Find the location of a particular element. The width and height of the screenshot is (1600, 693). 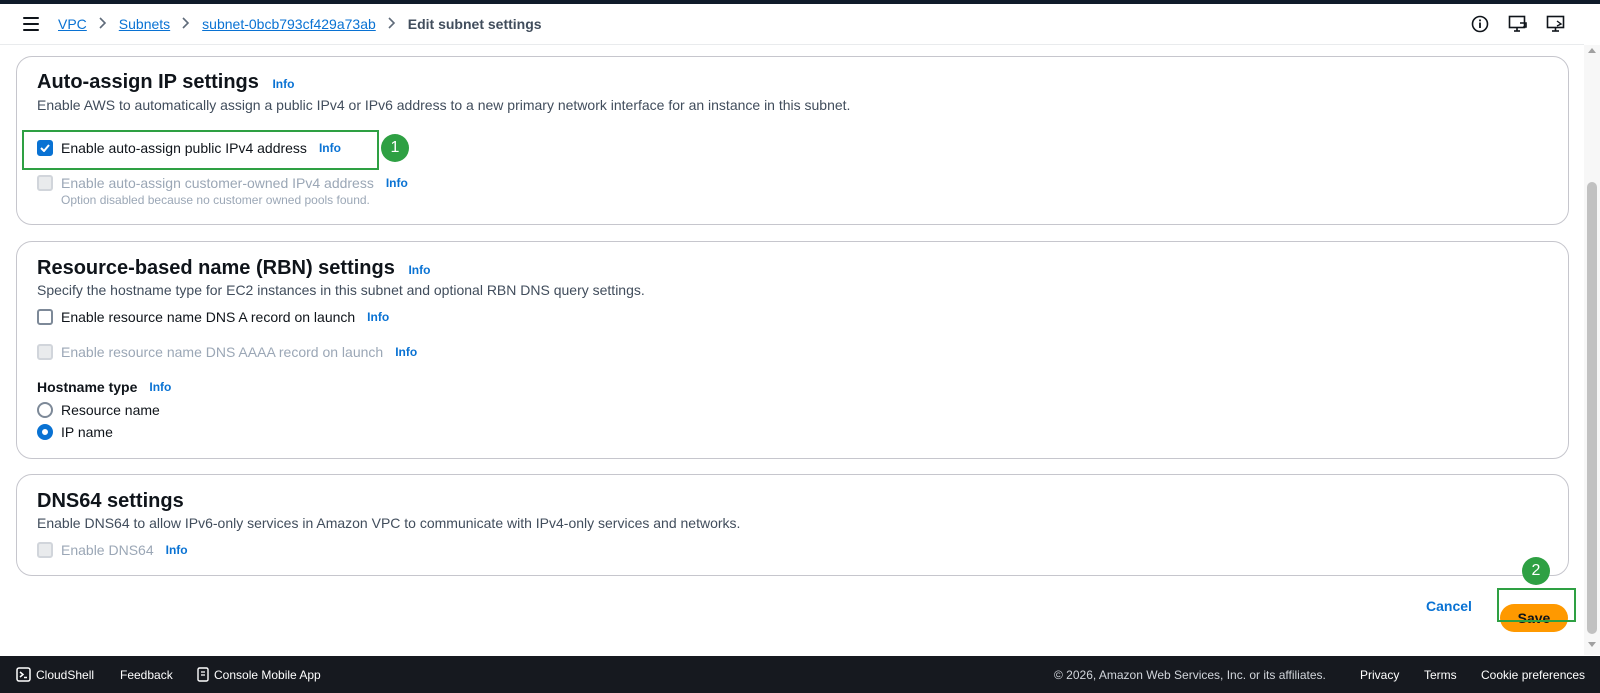

hostname-type-info-link: Info is located at coordinates (160, 387).